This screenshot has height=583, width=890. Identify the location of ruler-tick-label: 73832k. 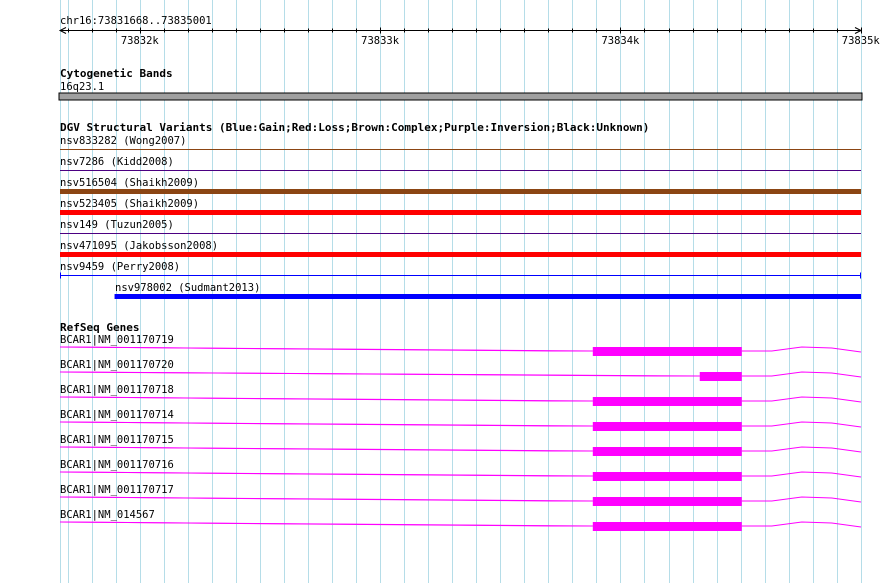
(139, 41).